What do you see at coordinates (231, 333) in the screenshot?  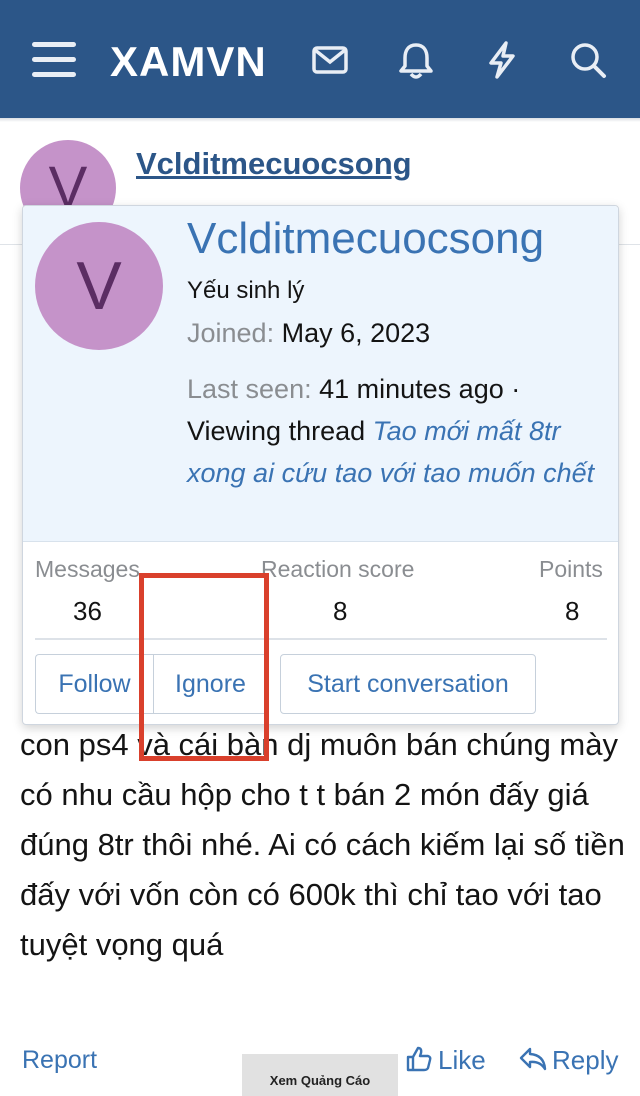 I see `joined-label: Joined:` at bounding box center [231, 333].